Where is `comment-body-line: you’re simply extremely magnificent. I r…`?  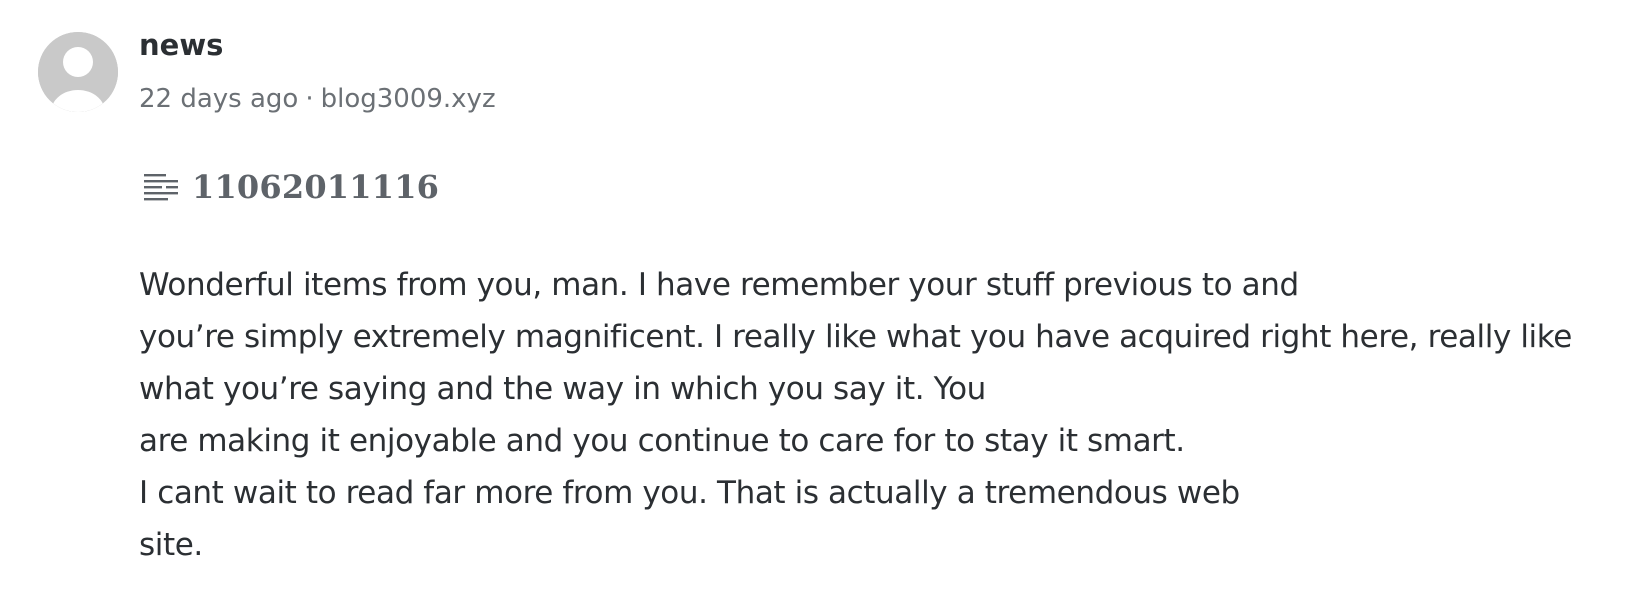
comment-body-line: you’re simply extremely magnificent. I r… is located at coordinates (855, 337).